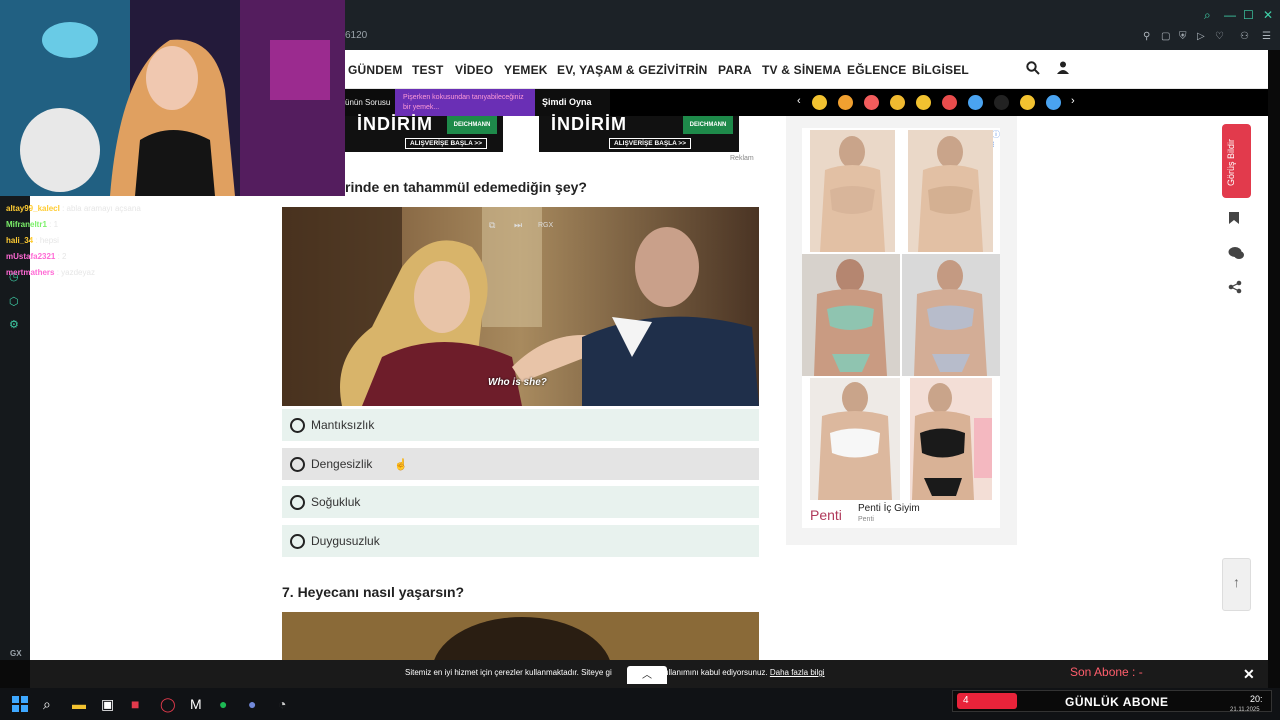 This screenshot has width=1280, height=720. What do you see at coordinates (343, 425) in the screenshot?
I see `answer-label: Mantıksızlık` at bounding box center [343, 425].